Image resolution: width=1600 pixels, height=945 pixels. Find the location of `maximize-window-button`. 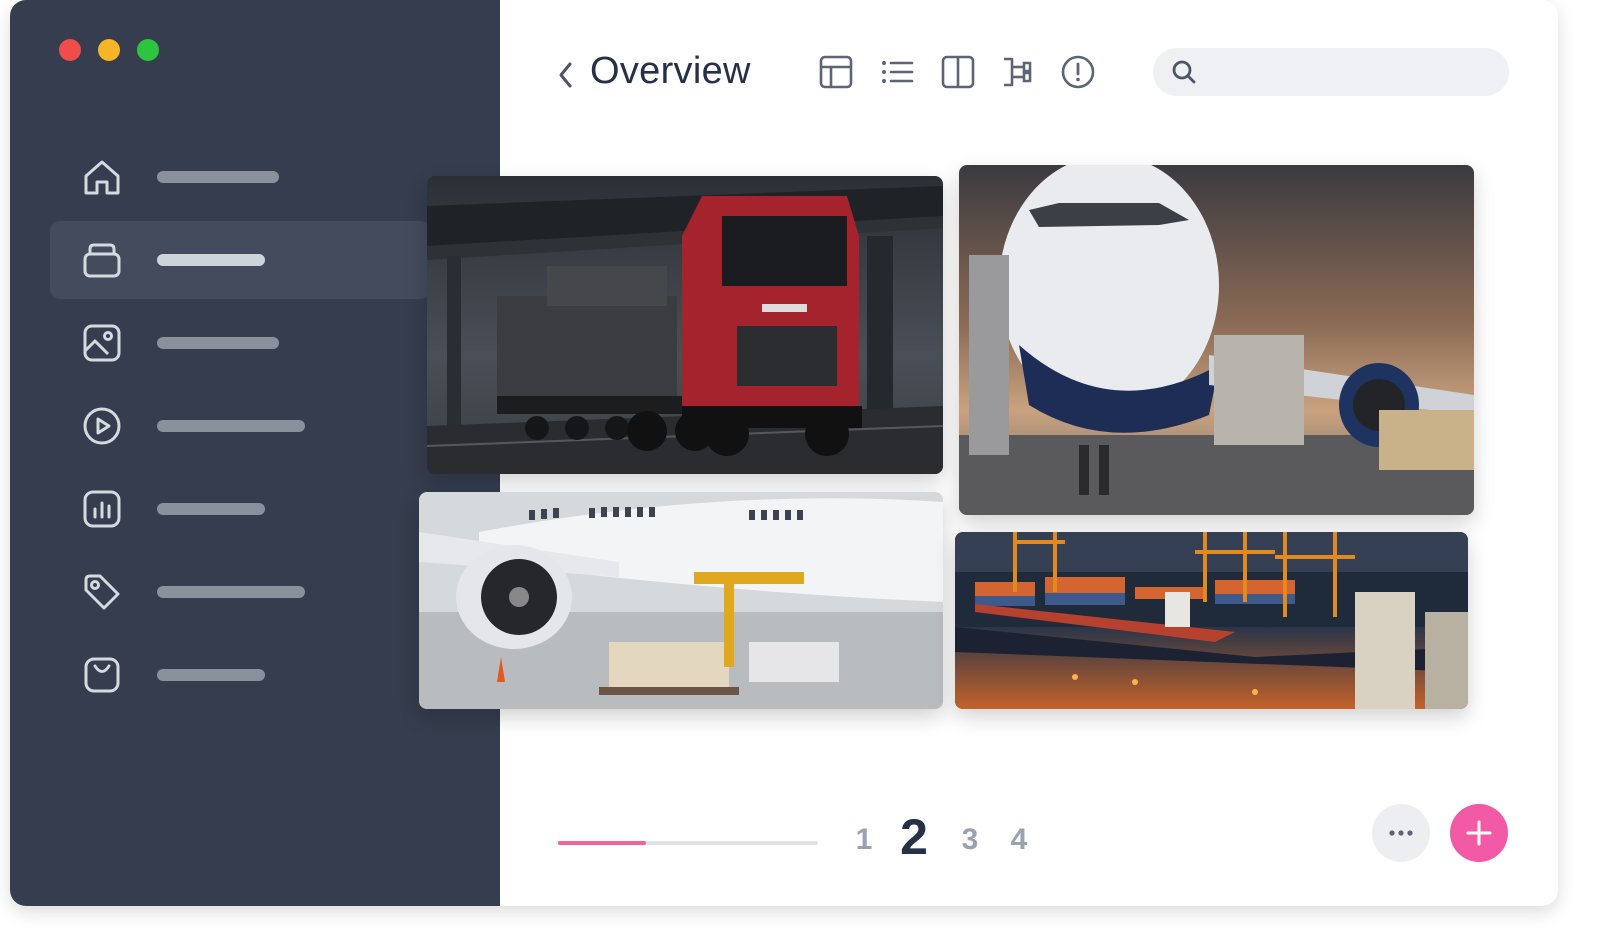

maximize-window-button is located at coordinates (148, 50).